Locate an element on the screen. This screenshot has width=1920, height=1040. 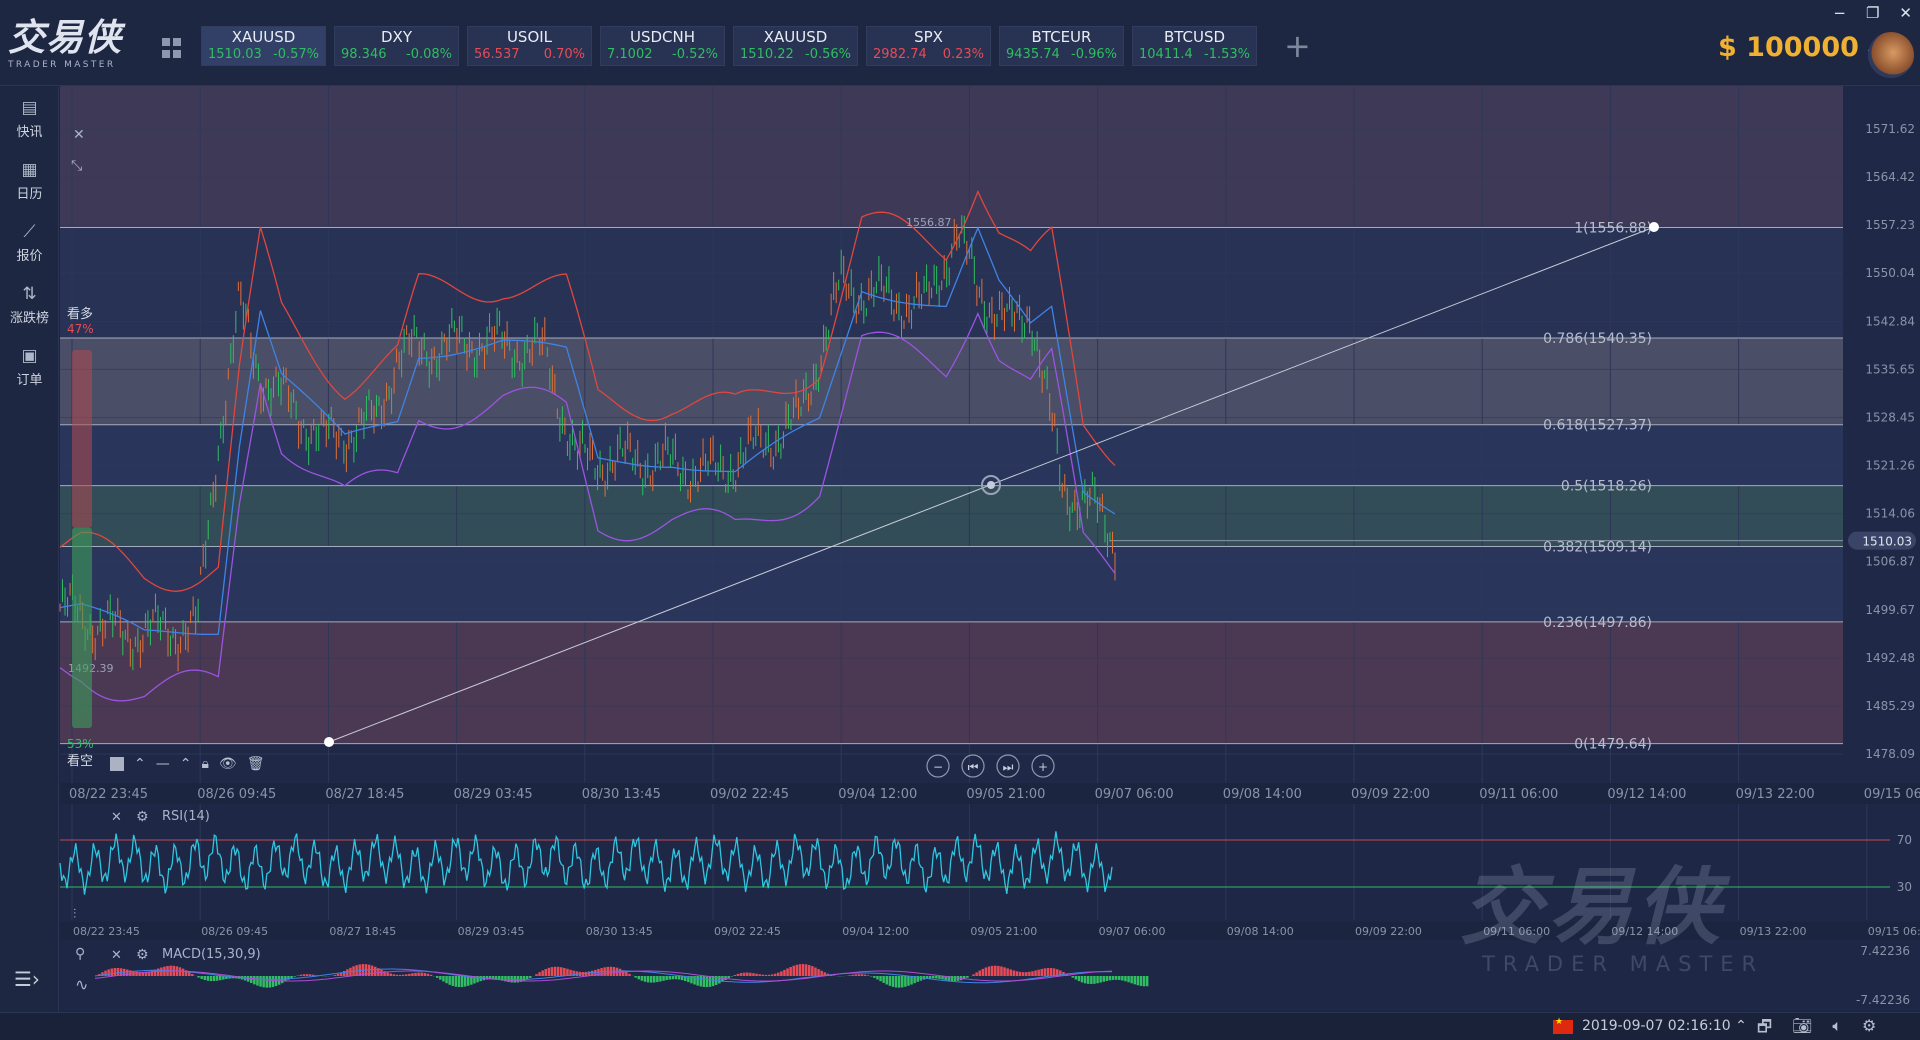
nav-item-news: ▤ 快讯 is located at coordinates (29, 119).